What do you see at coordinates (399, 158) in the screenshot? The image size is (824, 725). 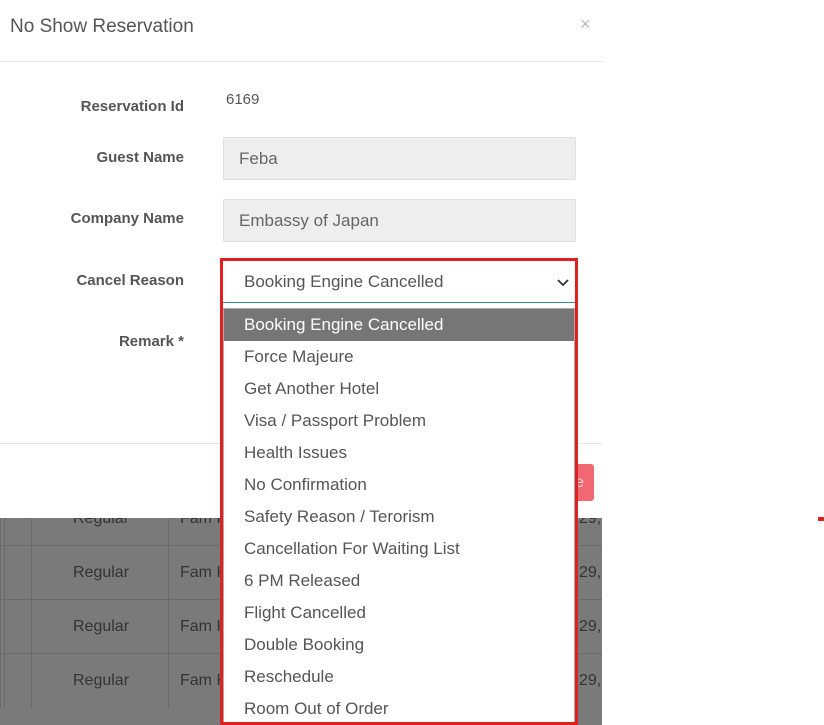 I see `guest-name-field: Feba` at bounding box center [399, 158].